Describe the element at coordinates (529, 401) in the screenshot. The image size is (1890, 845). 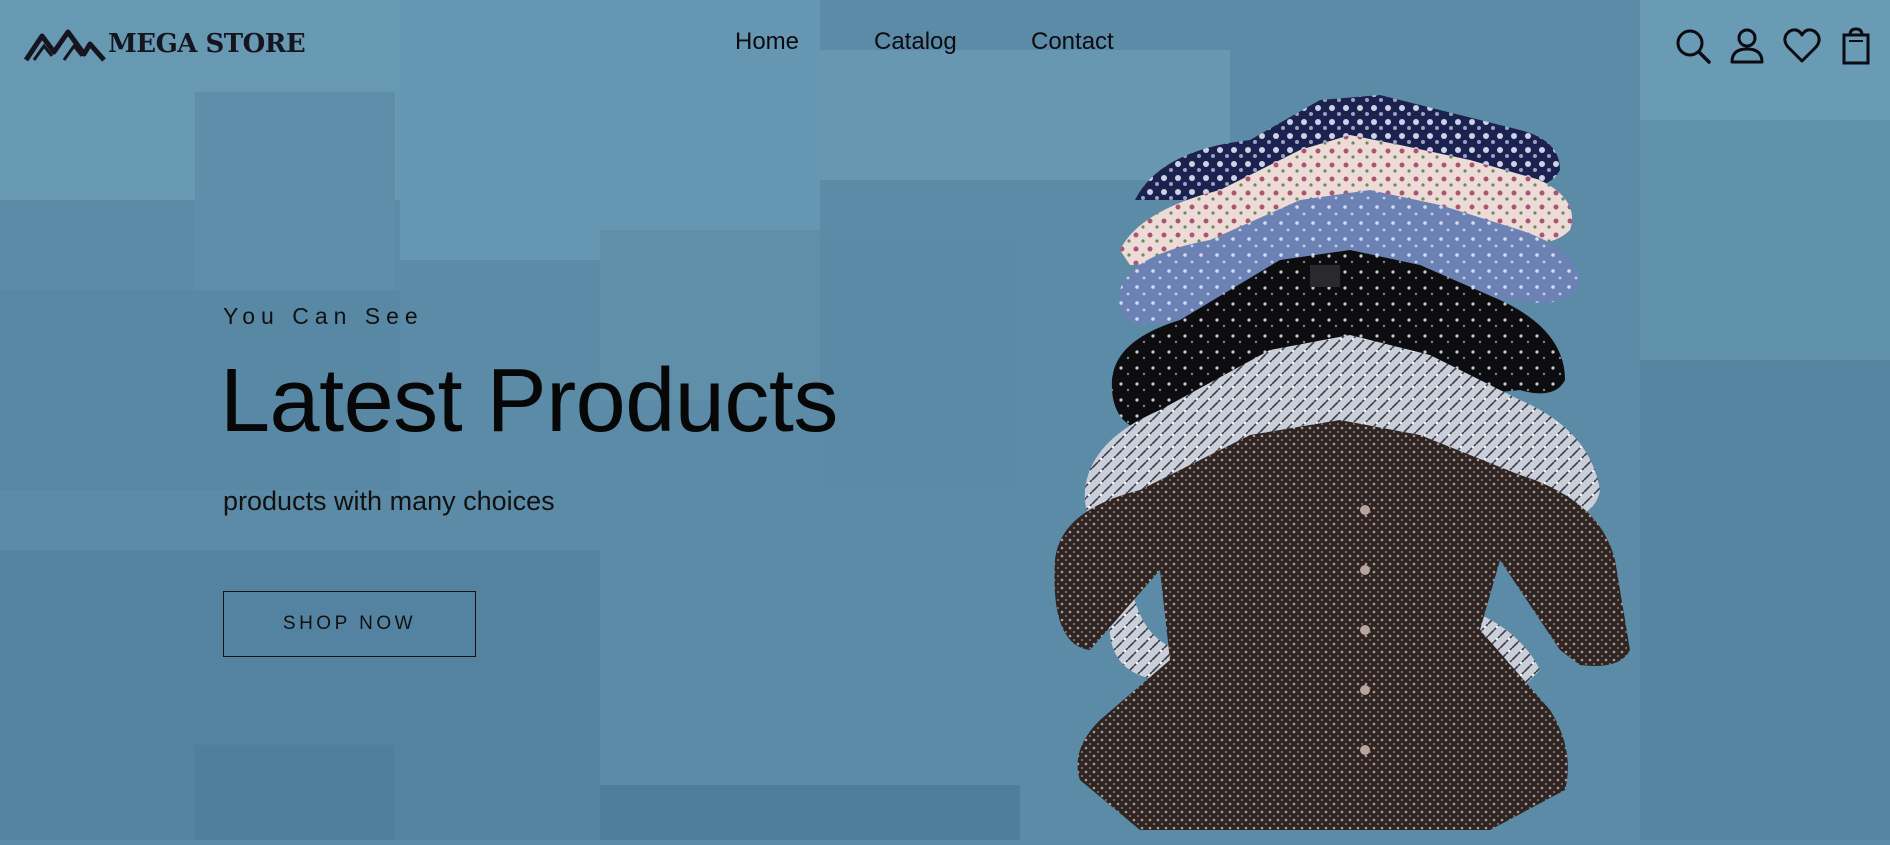
I see `hero-headline: Latest Products` at that location.